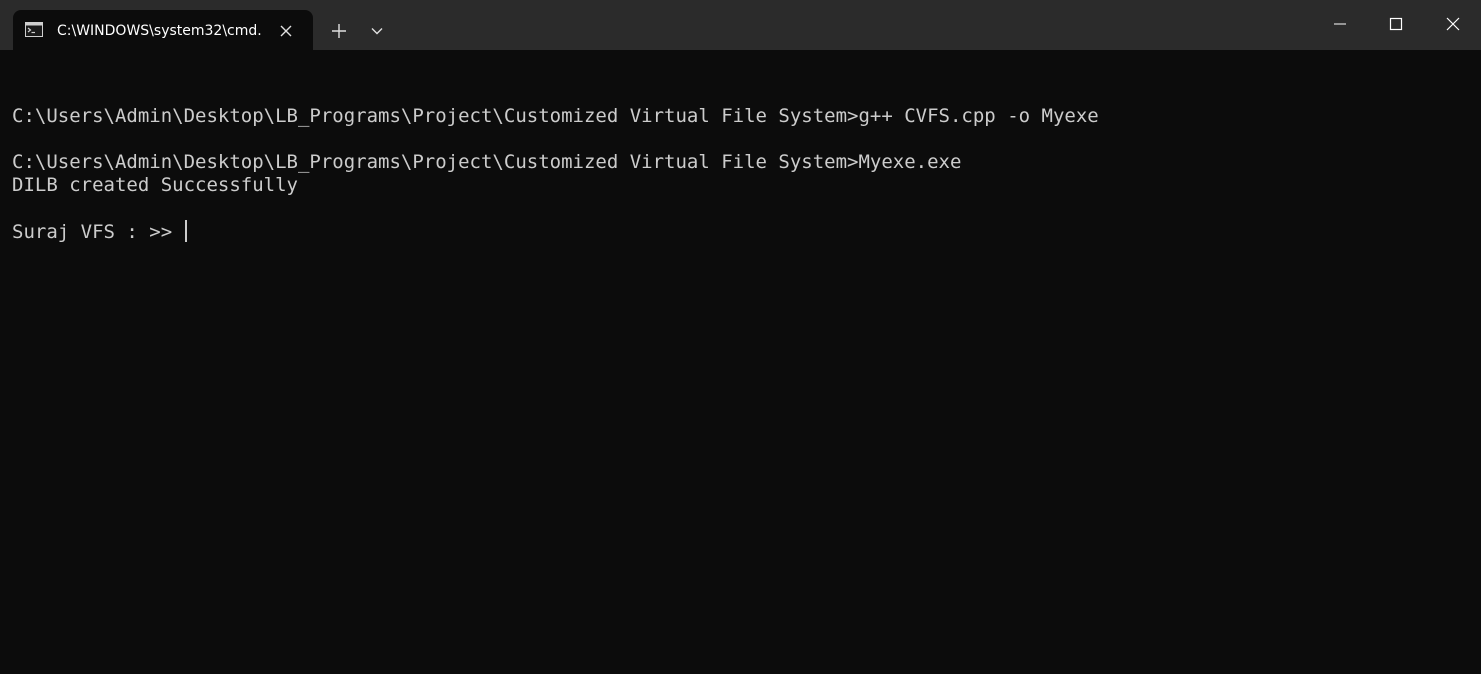 Image resolution: width=1481 pixels, height=674 pixels. What do you see at coordinates (155, 185) in the screenshot?
I see `terminal-line: DILB created Successfully` at bounding box center [155, 185].